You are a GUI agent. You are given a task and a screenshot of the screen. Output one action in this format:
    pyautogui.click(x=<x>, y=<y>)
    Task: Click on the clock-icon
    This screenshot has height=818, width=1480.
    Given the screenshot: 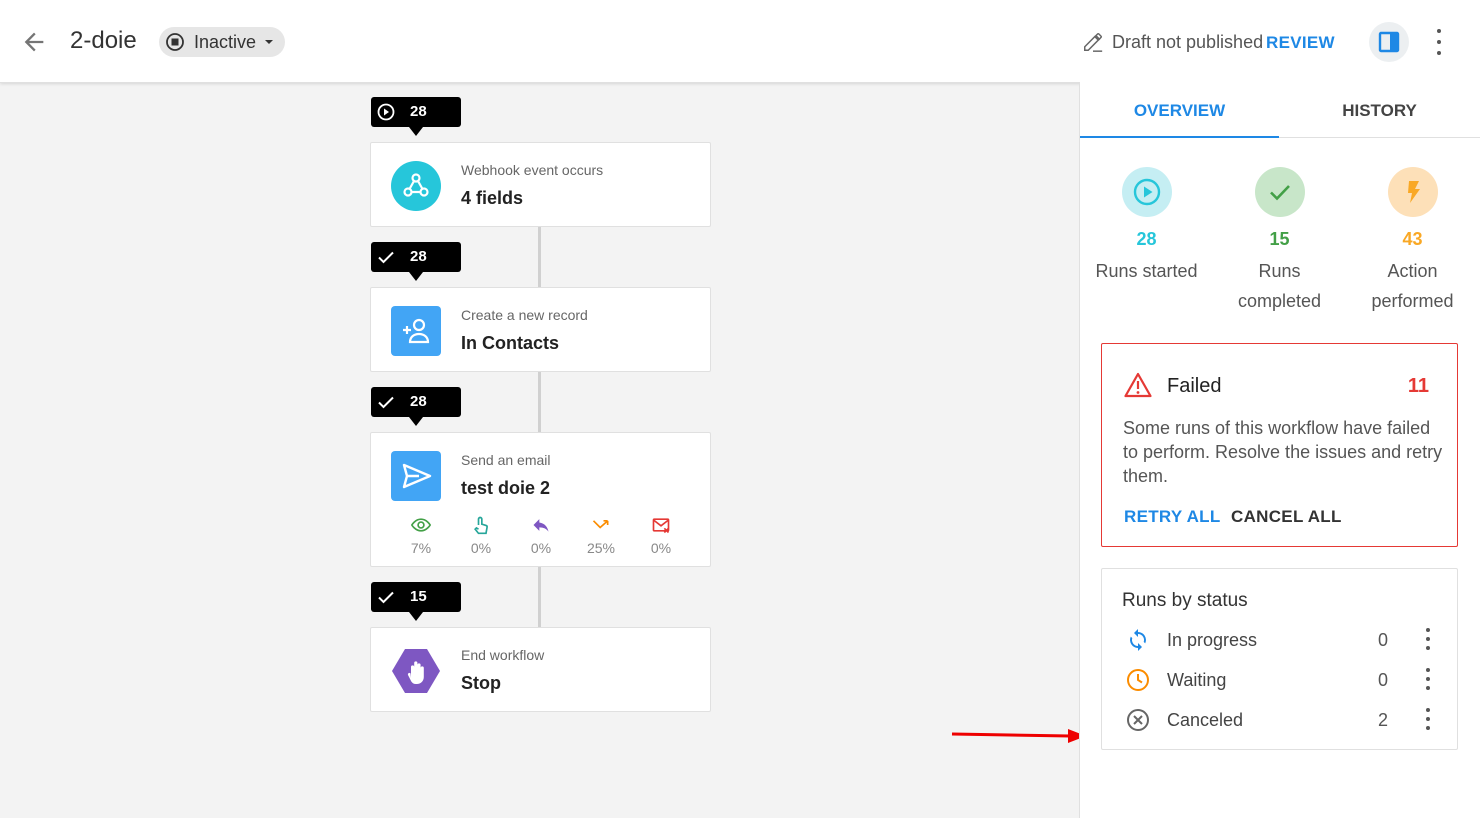 What is the action you would take?
    pyautogui.click(x=1138, y=680)
    